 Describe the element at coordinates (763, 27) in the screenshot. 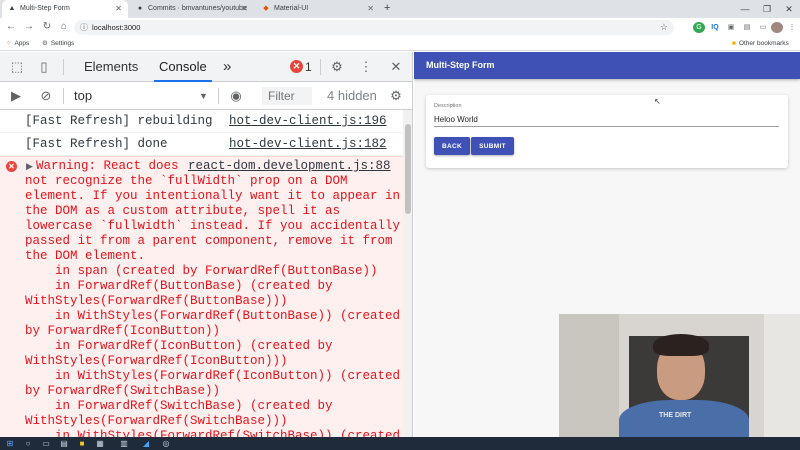

I see `cast-icon: ▭` at that location.